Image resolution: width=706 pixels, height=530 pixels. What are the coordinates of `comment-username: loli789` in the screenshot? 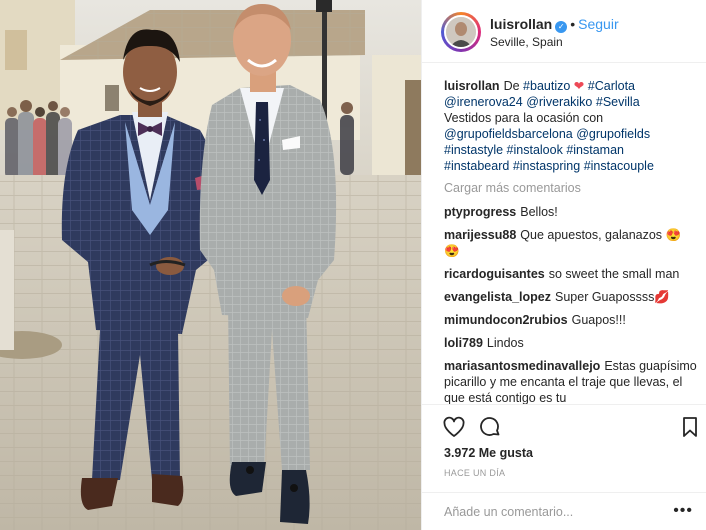 It's located at (463, 343).